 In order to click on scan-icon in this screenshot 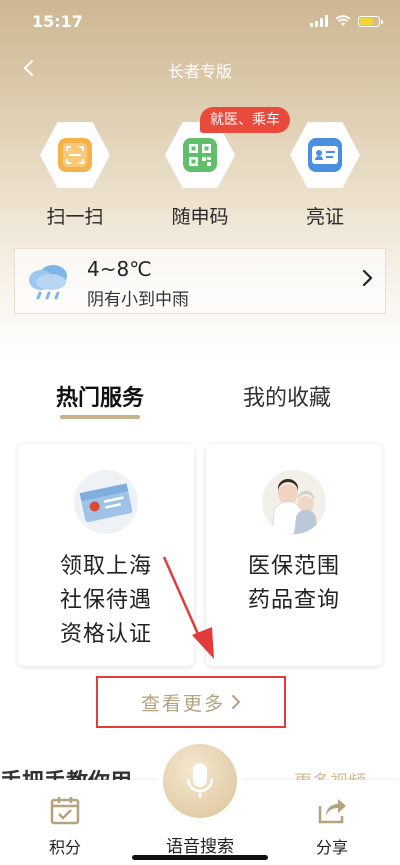, I will do `click(75, 155)`.